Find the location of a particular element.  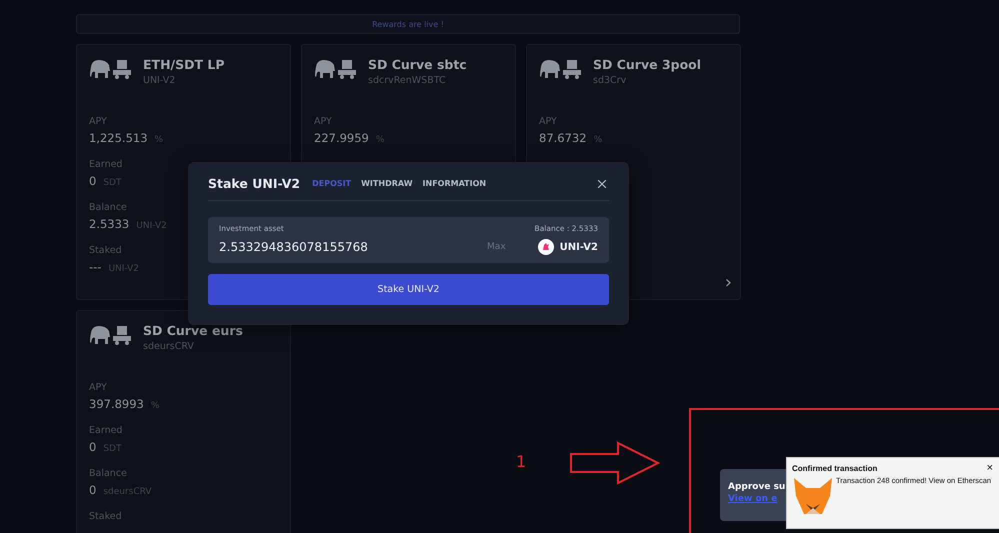

stake-button: Stake UNI-V2 is located at coordinates (408, 289).